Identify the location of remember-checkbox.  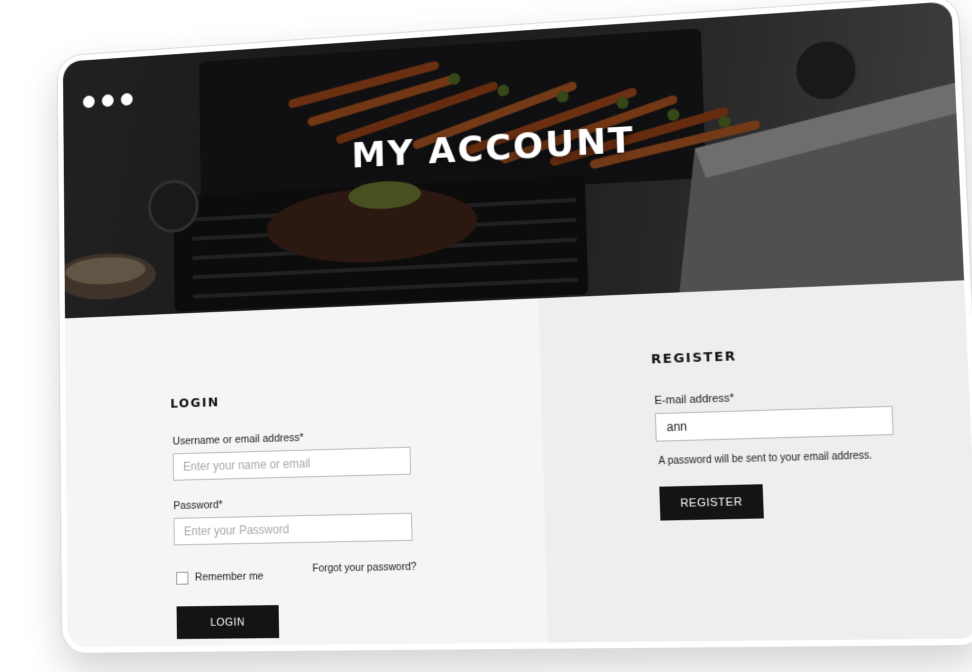
(182, 578).